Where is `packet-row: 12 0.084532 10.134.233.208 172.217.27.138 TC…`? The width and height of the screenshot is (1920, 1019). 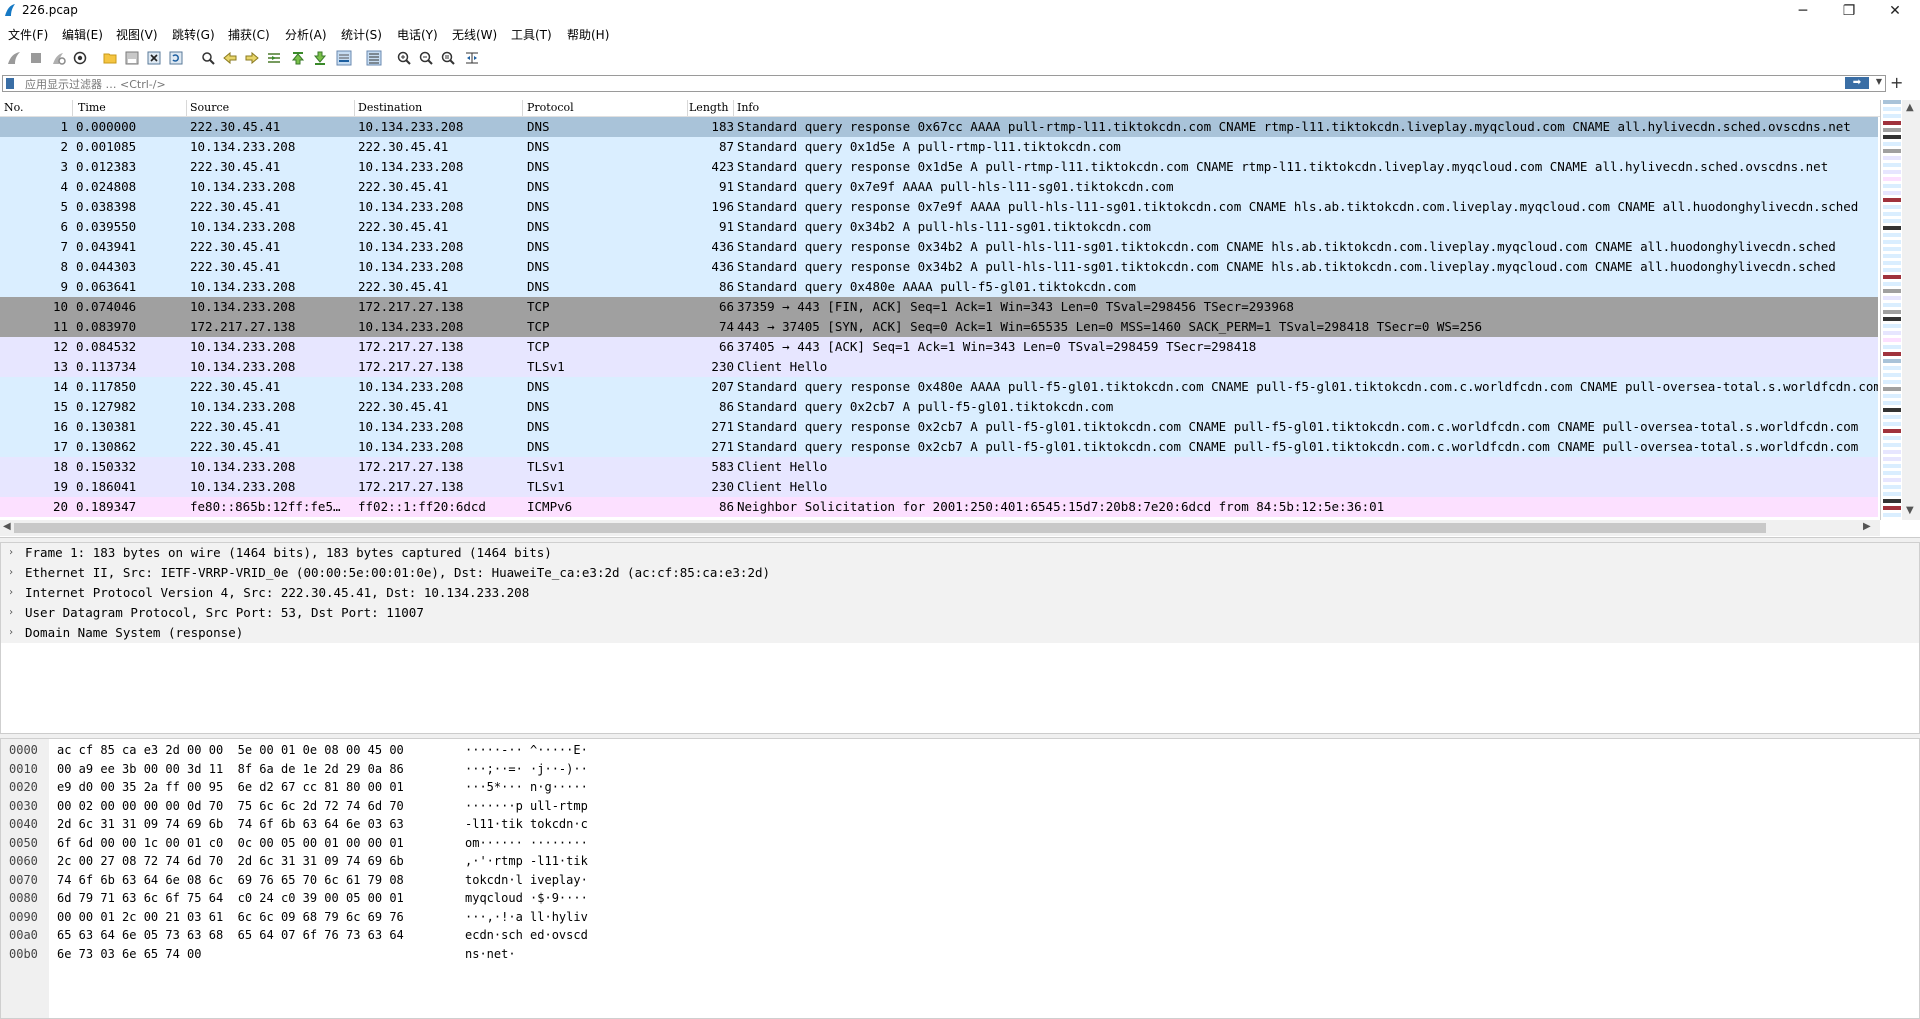
packet-row: 12 0.084532 10.134.233.208 172.217.27.138 TC… is located at coordinates (939, 347).